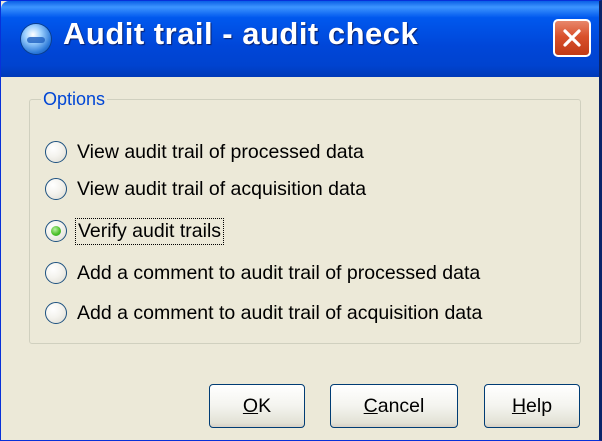  What do you see at coordinates (220, 151) in the screenshot?
I see `option-label: View audit trail of processed data` at bounding box center [220, 151].